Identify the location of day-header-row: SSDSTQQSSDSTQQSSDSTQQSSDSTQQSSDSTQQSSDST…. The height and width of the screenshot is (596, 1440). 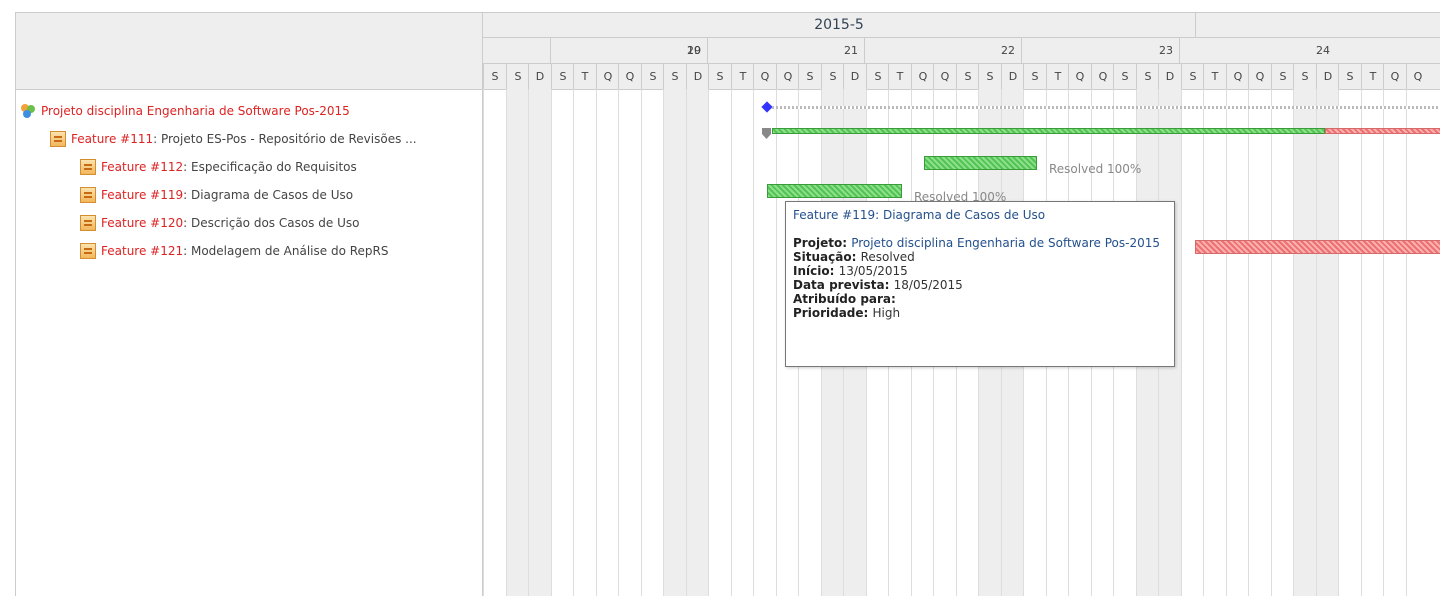
(961, 77).